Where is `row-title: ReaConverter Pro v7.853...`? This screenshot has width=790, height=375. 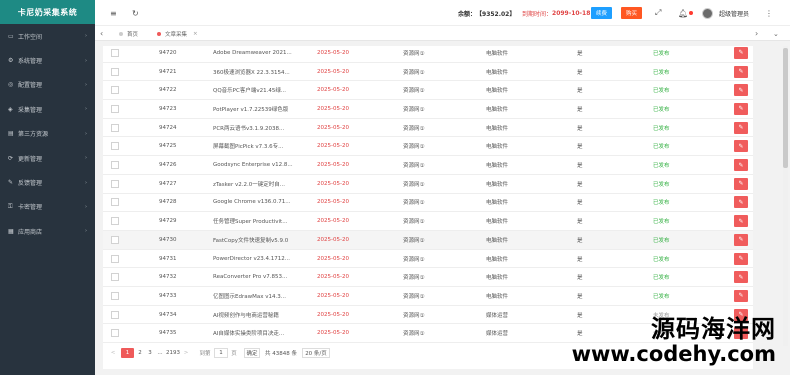 row-title: ReaConverter Pro v7.853... is located at coordinates (250, 277).